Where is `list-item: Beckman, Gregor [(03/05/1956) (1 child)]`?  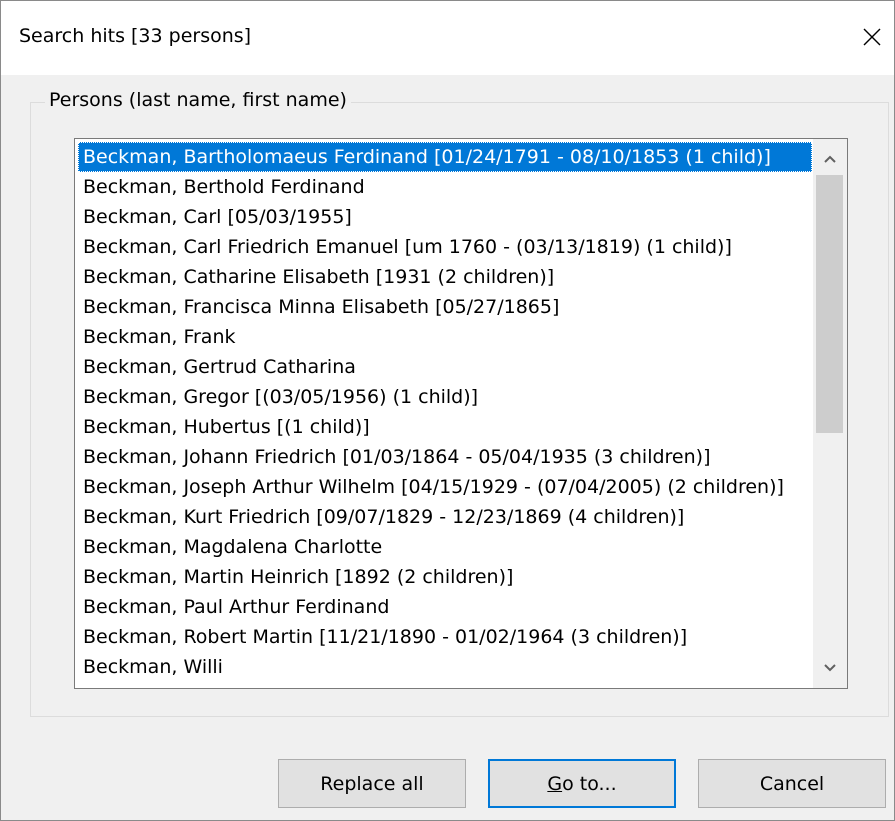 list-item: Beckman, Gregor [(03/05/1956) (1 child)] is located at coordinates (445, 397).